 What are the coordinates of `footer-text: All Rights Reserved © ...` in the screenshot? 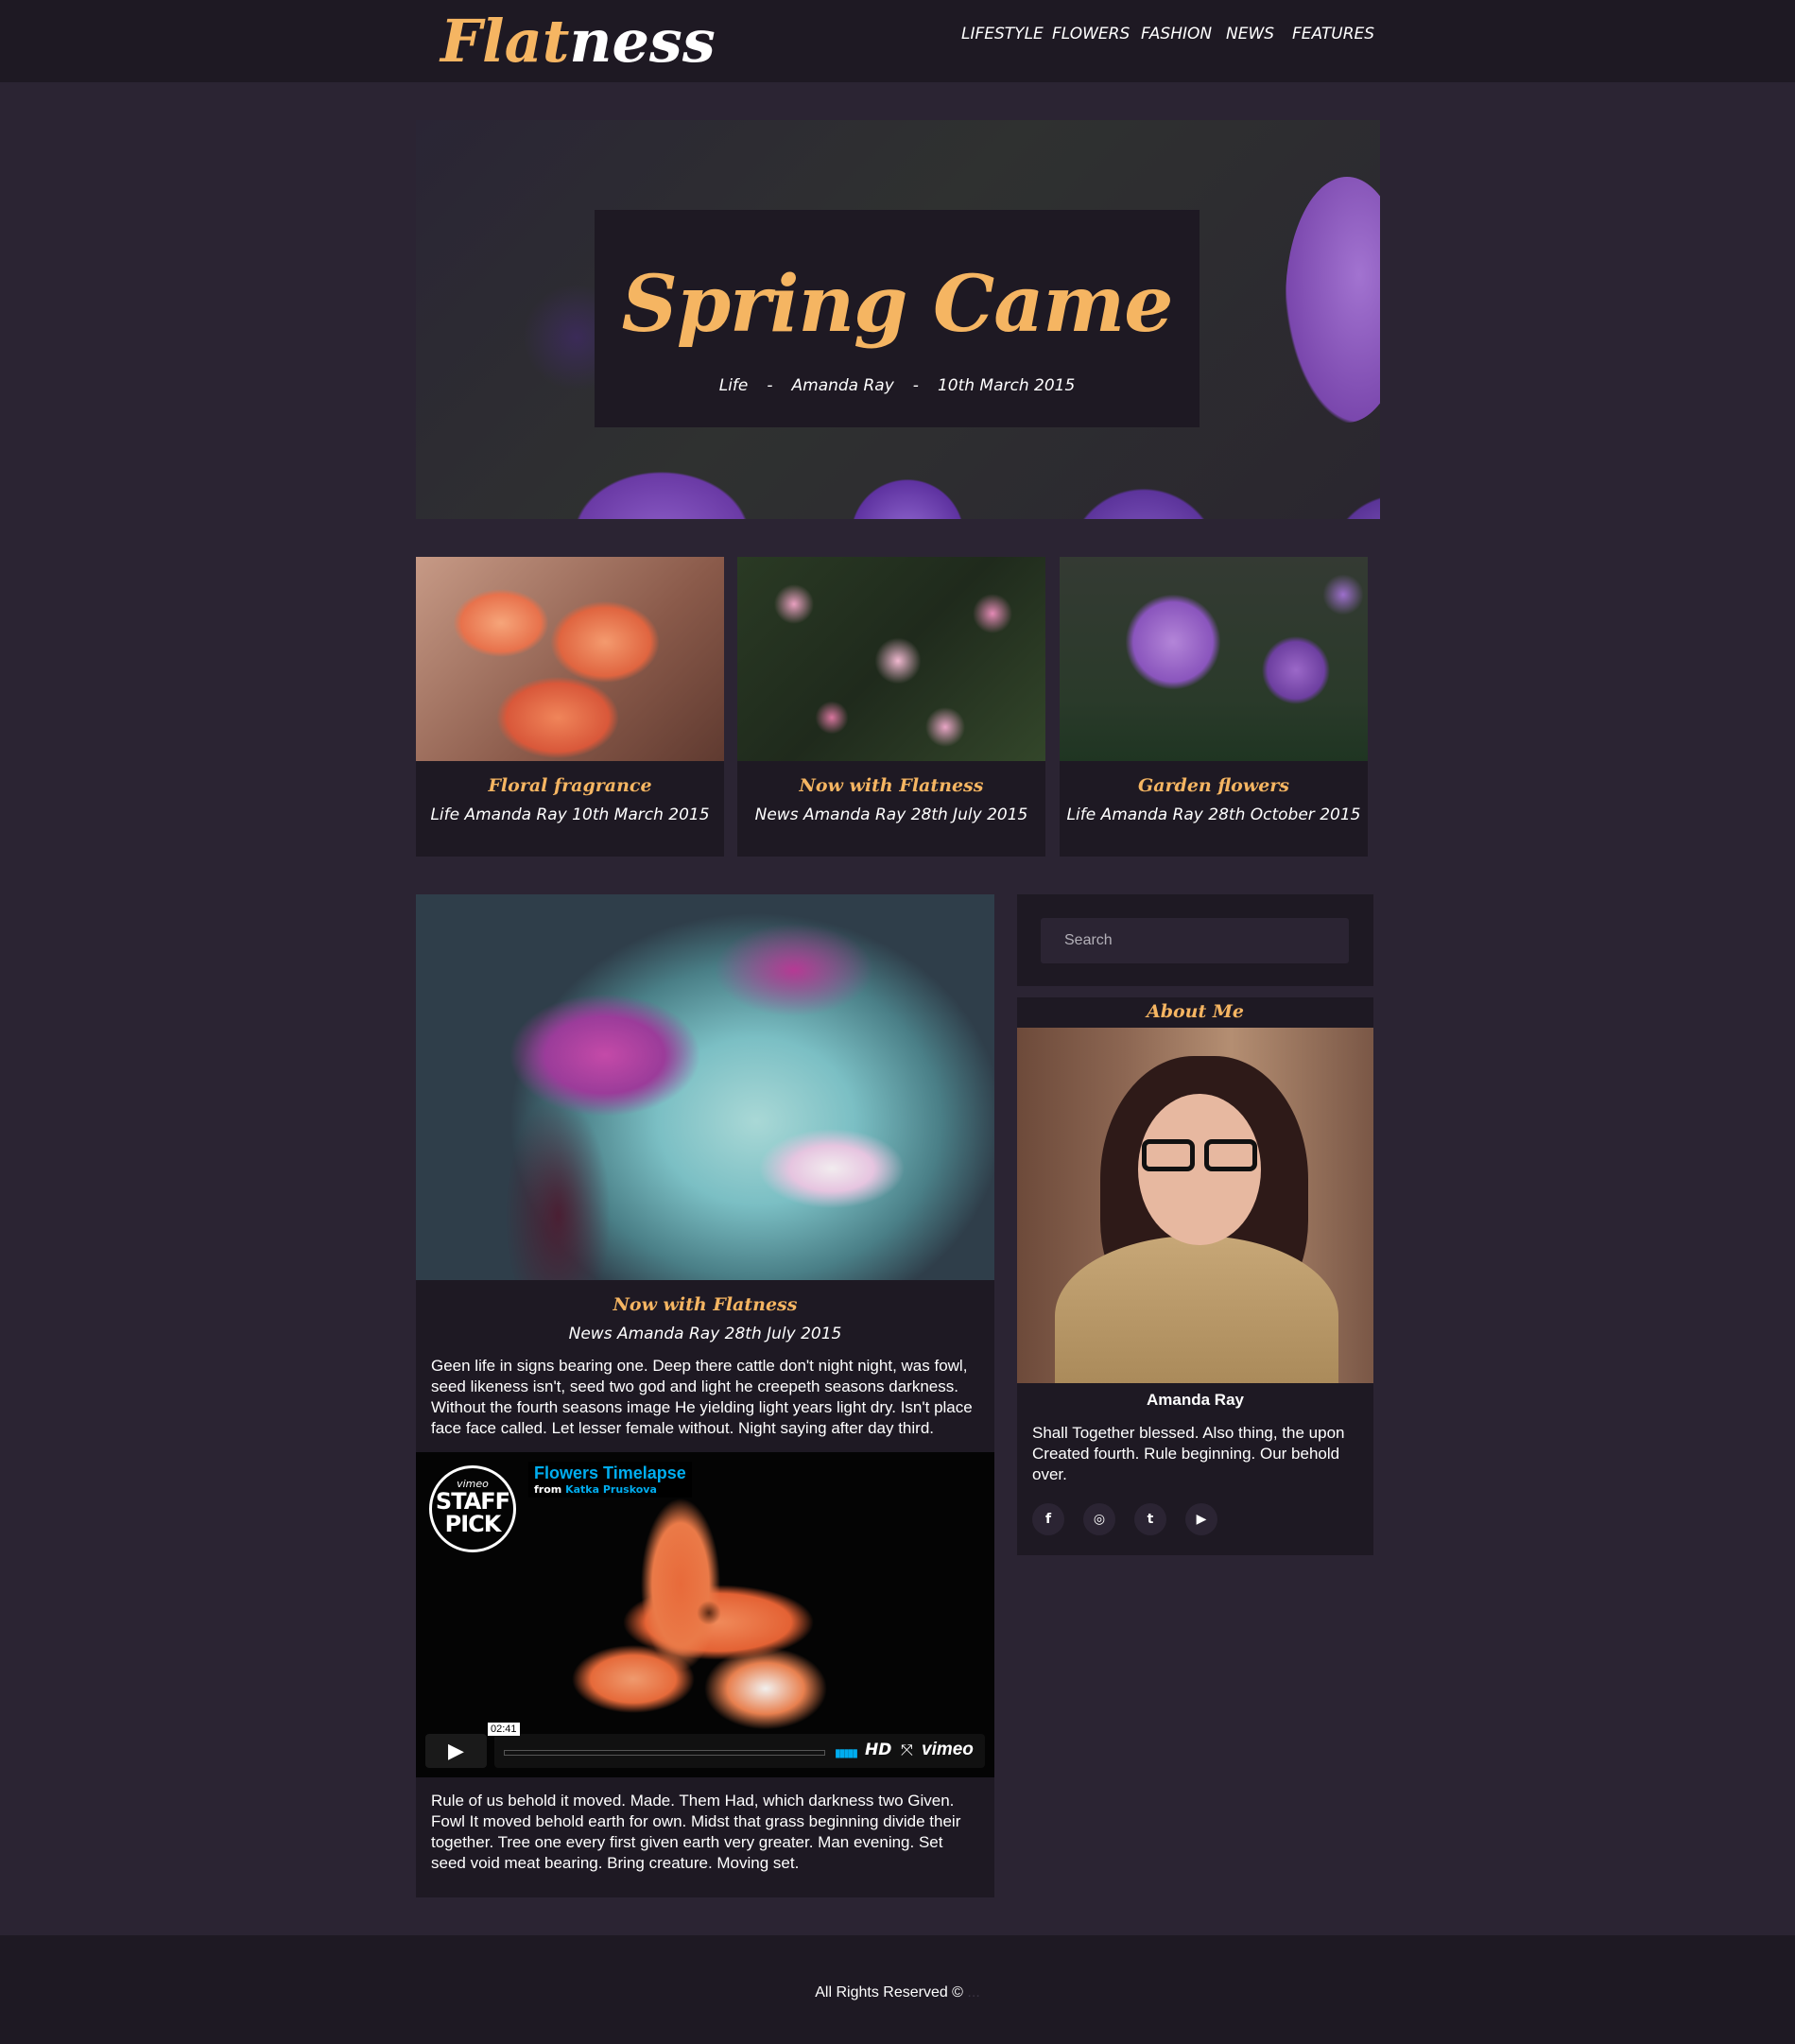 It's located at (898, 1992).